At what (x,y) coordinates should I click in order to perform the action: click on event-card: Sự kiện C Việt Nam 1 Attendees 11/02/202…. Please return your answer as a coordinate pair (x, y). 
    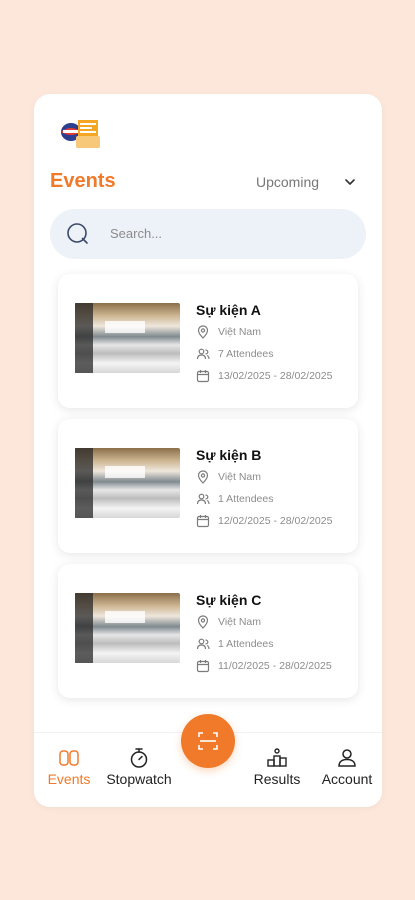
    Looking at the image, I should click on (208, 631).